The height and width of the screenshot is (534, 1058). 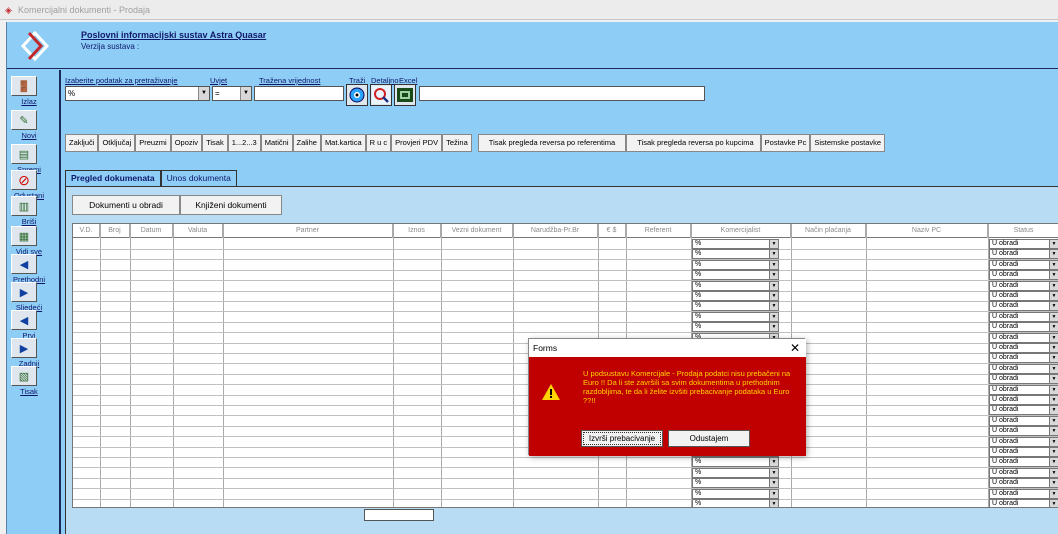 I want to click on sidebar-button-izlaz: 🚪, so click(x=24, y=86).